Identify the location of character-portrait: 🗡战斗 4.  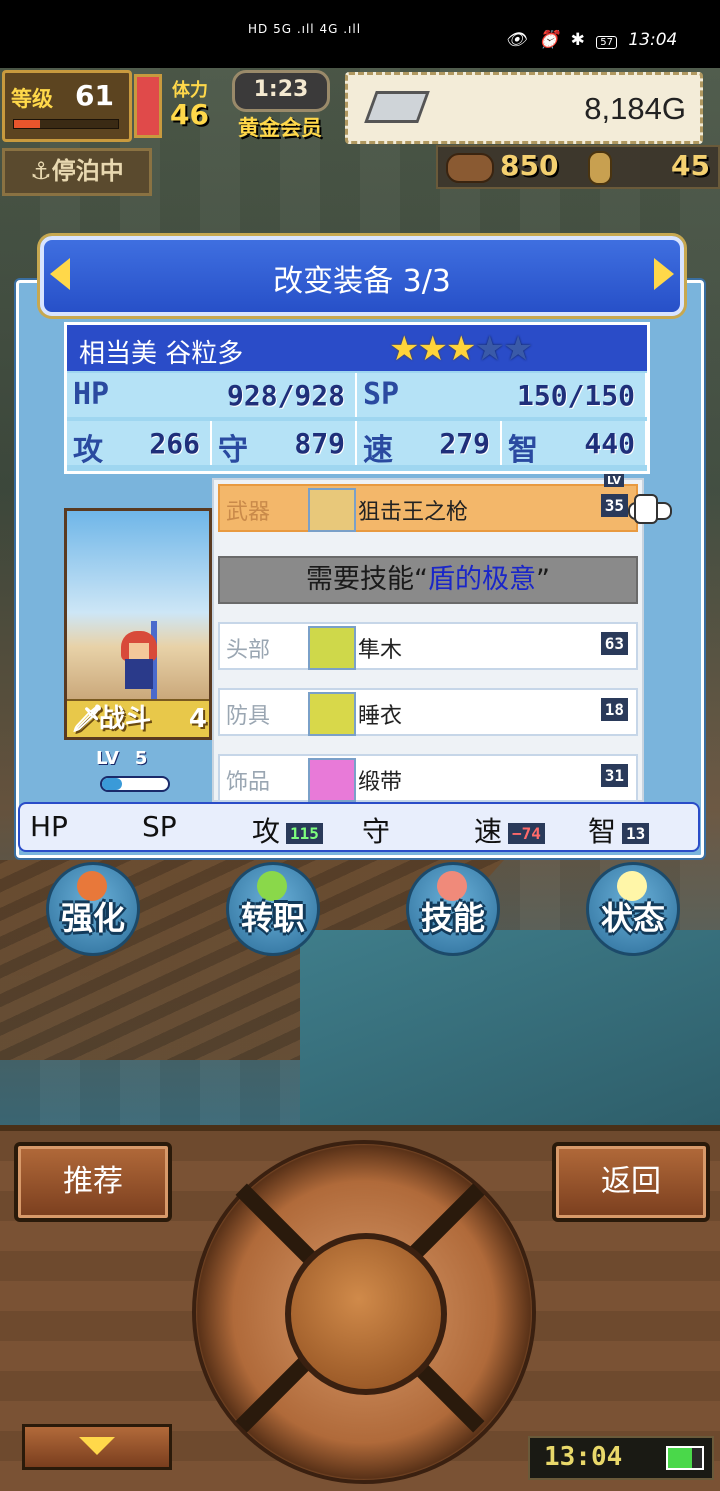
(138, 624).